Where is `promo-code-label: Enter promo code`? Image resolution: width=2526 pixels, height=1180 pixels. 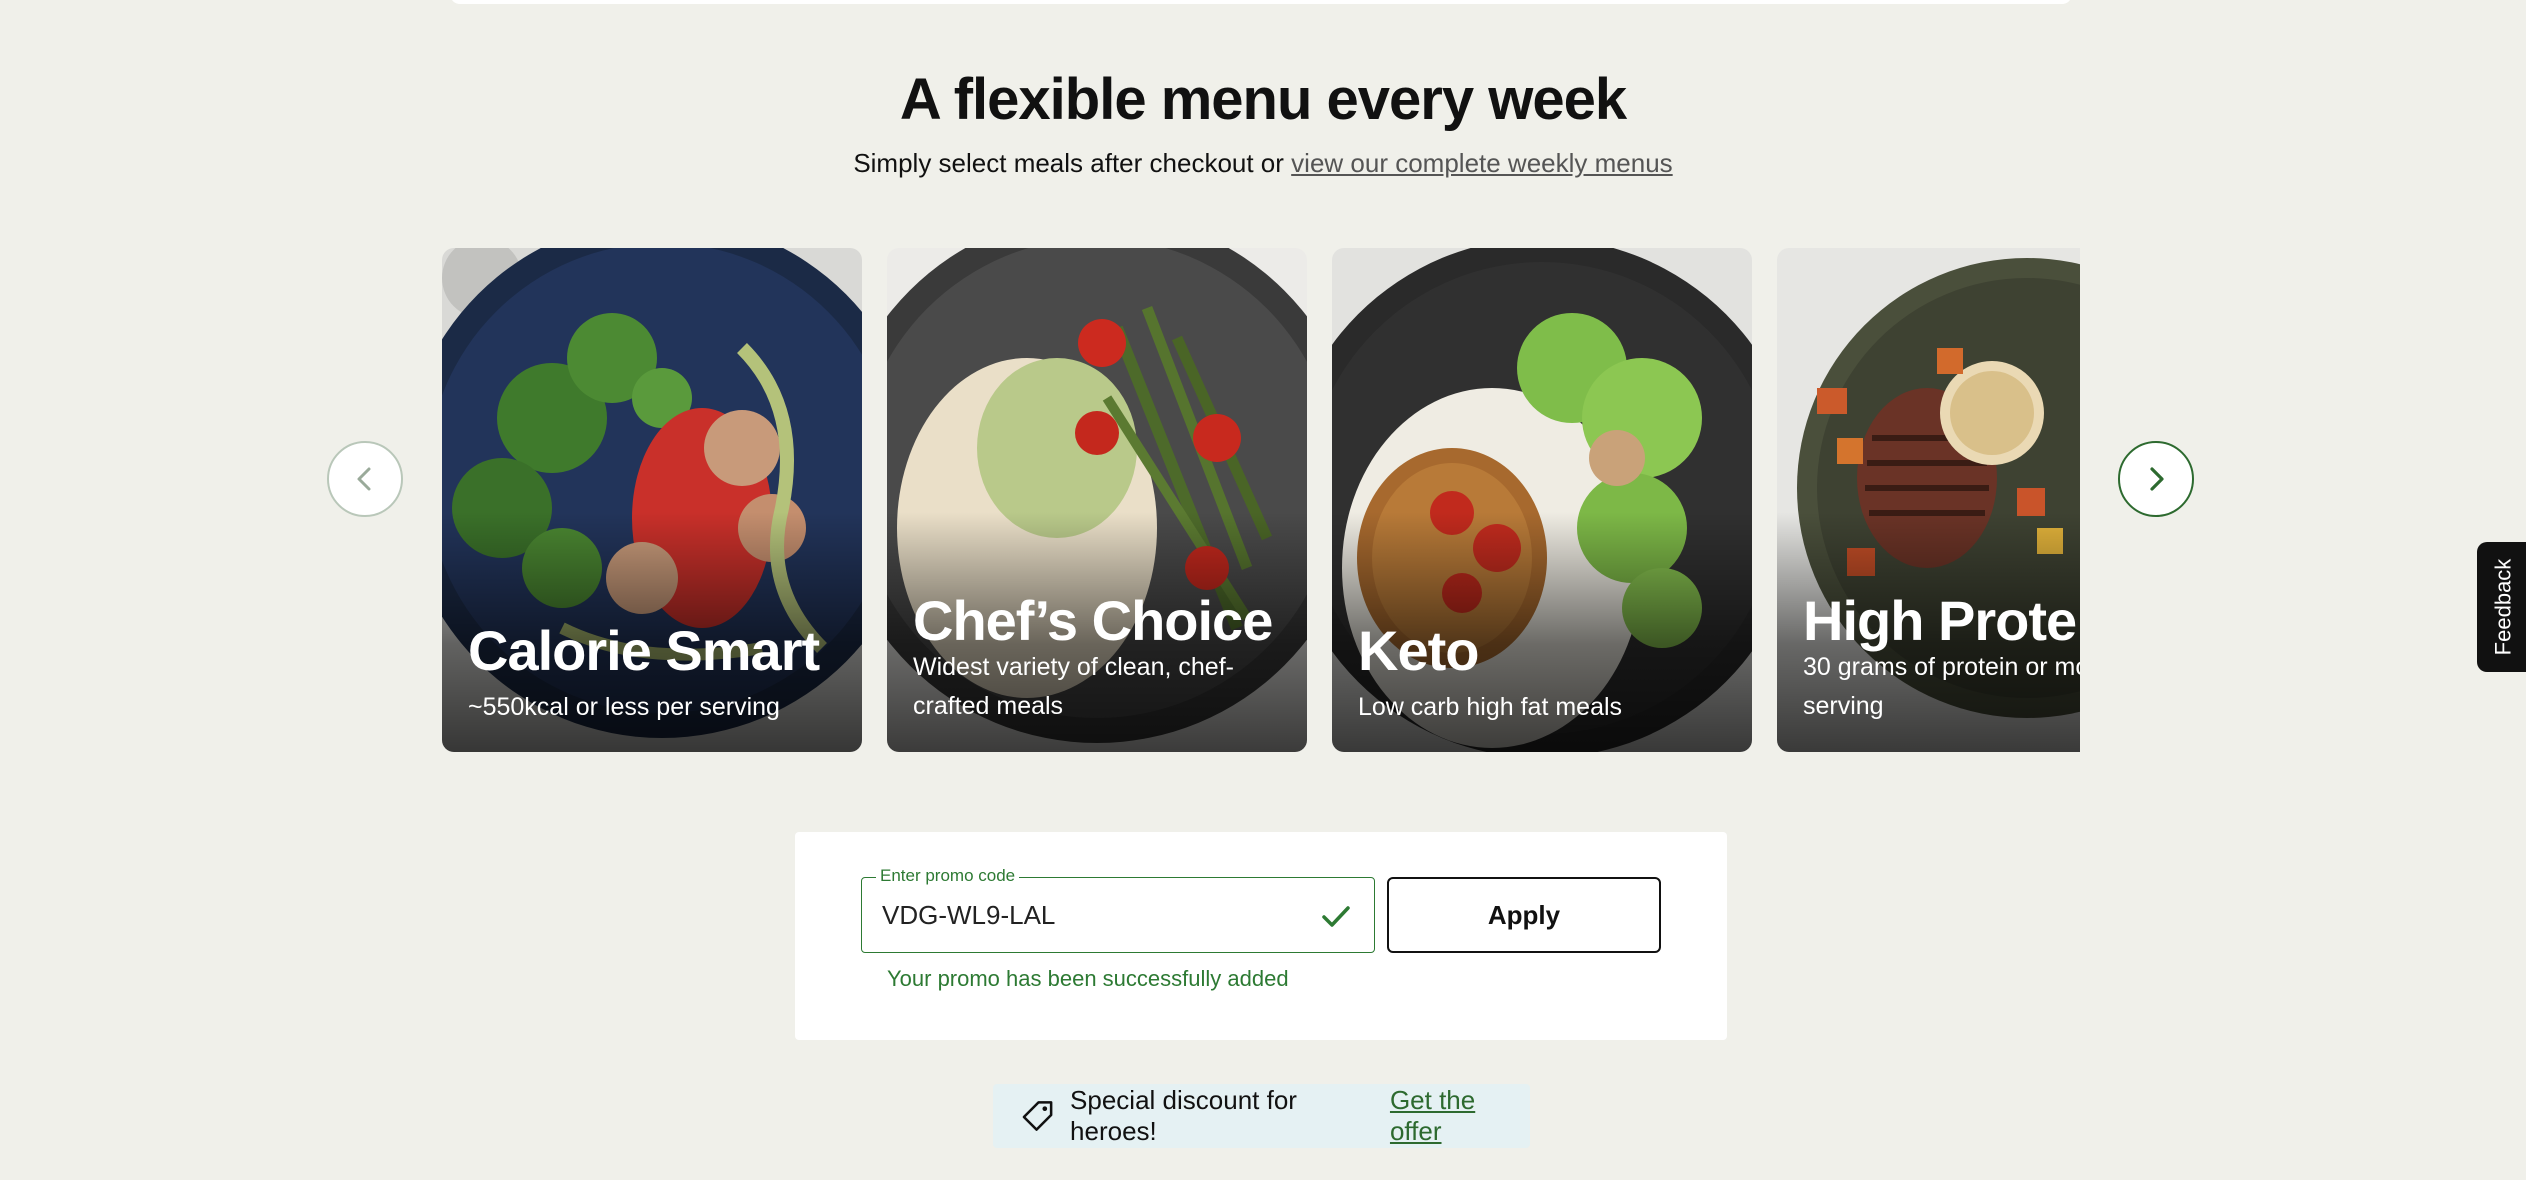
promo-code-label: Enter promo code is located at coordinates (948, 876).